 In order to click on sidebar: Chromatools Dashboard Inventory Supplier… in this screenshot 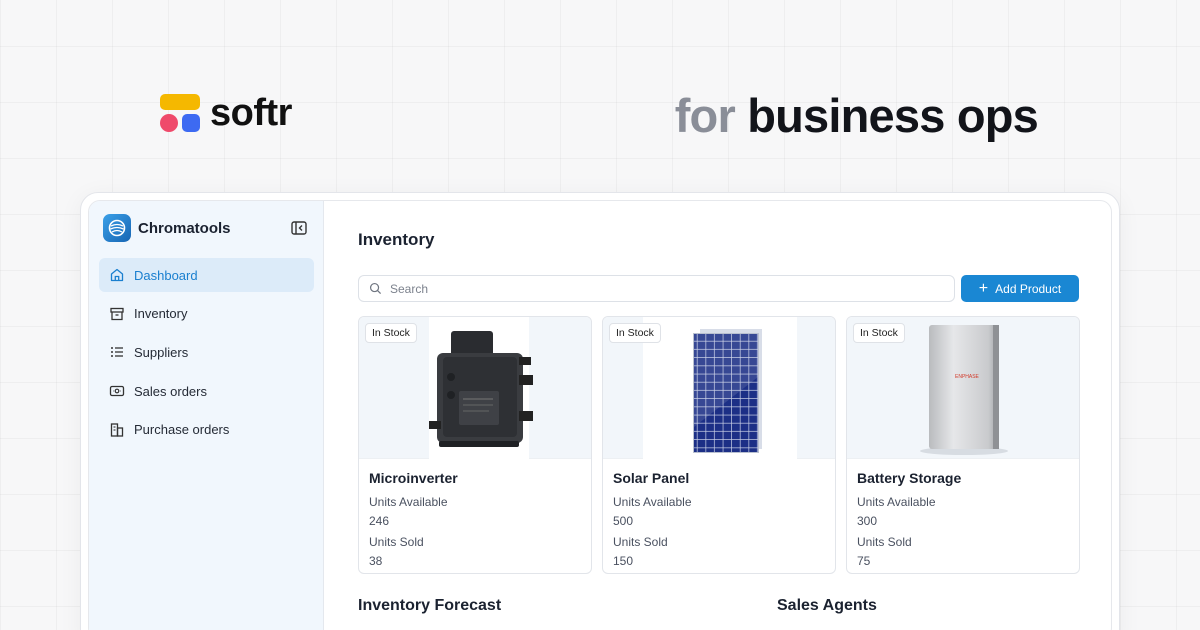, I will do `click(206, 415)`.